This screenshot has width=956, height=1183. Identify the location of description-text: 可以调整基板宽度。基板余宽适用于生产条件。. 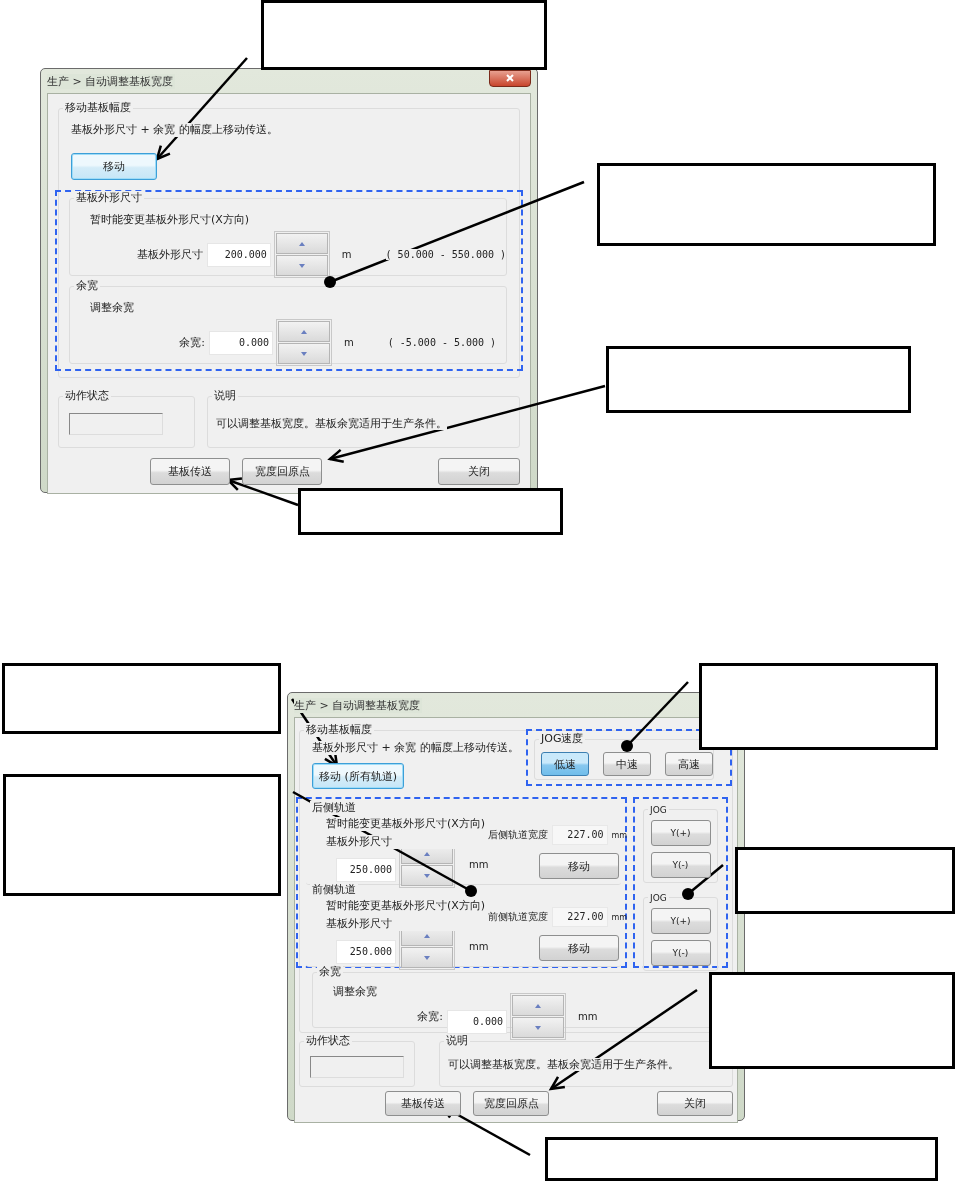
(331, 423).